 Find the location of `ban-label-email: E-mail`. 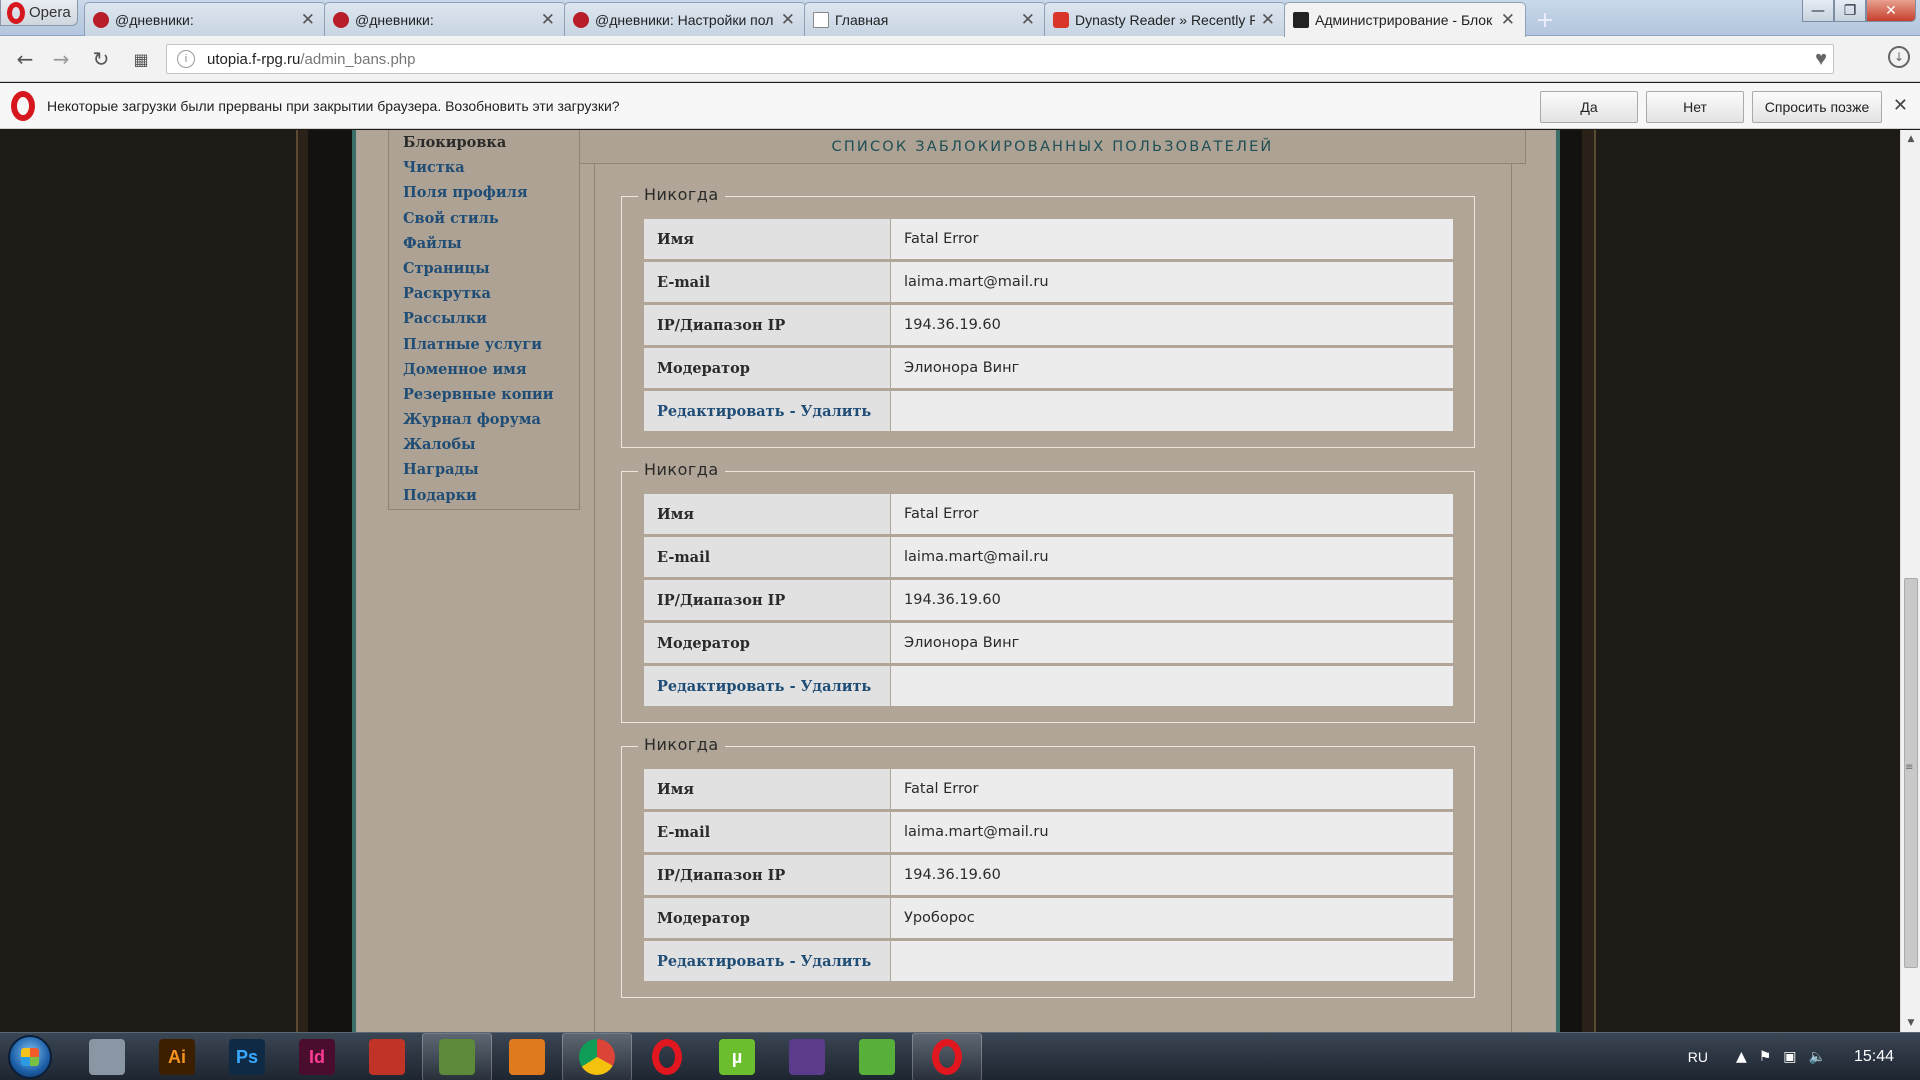

ban-label-email: E-mail is located at coordinates (767, 557).